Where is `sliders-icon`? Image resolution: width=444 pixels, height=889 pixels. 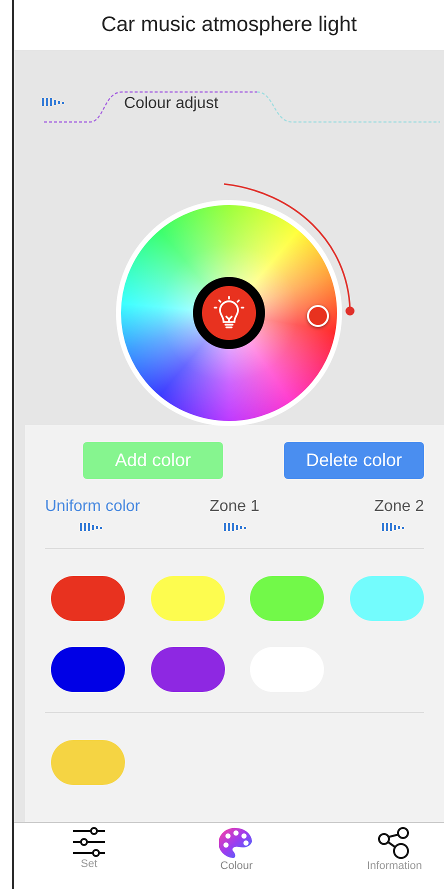
sliders-icon is located at coordinates (89, 842).